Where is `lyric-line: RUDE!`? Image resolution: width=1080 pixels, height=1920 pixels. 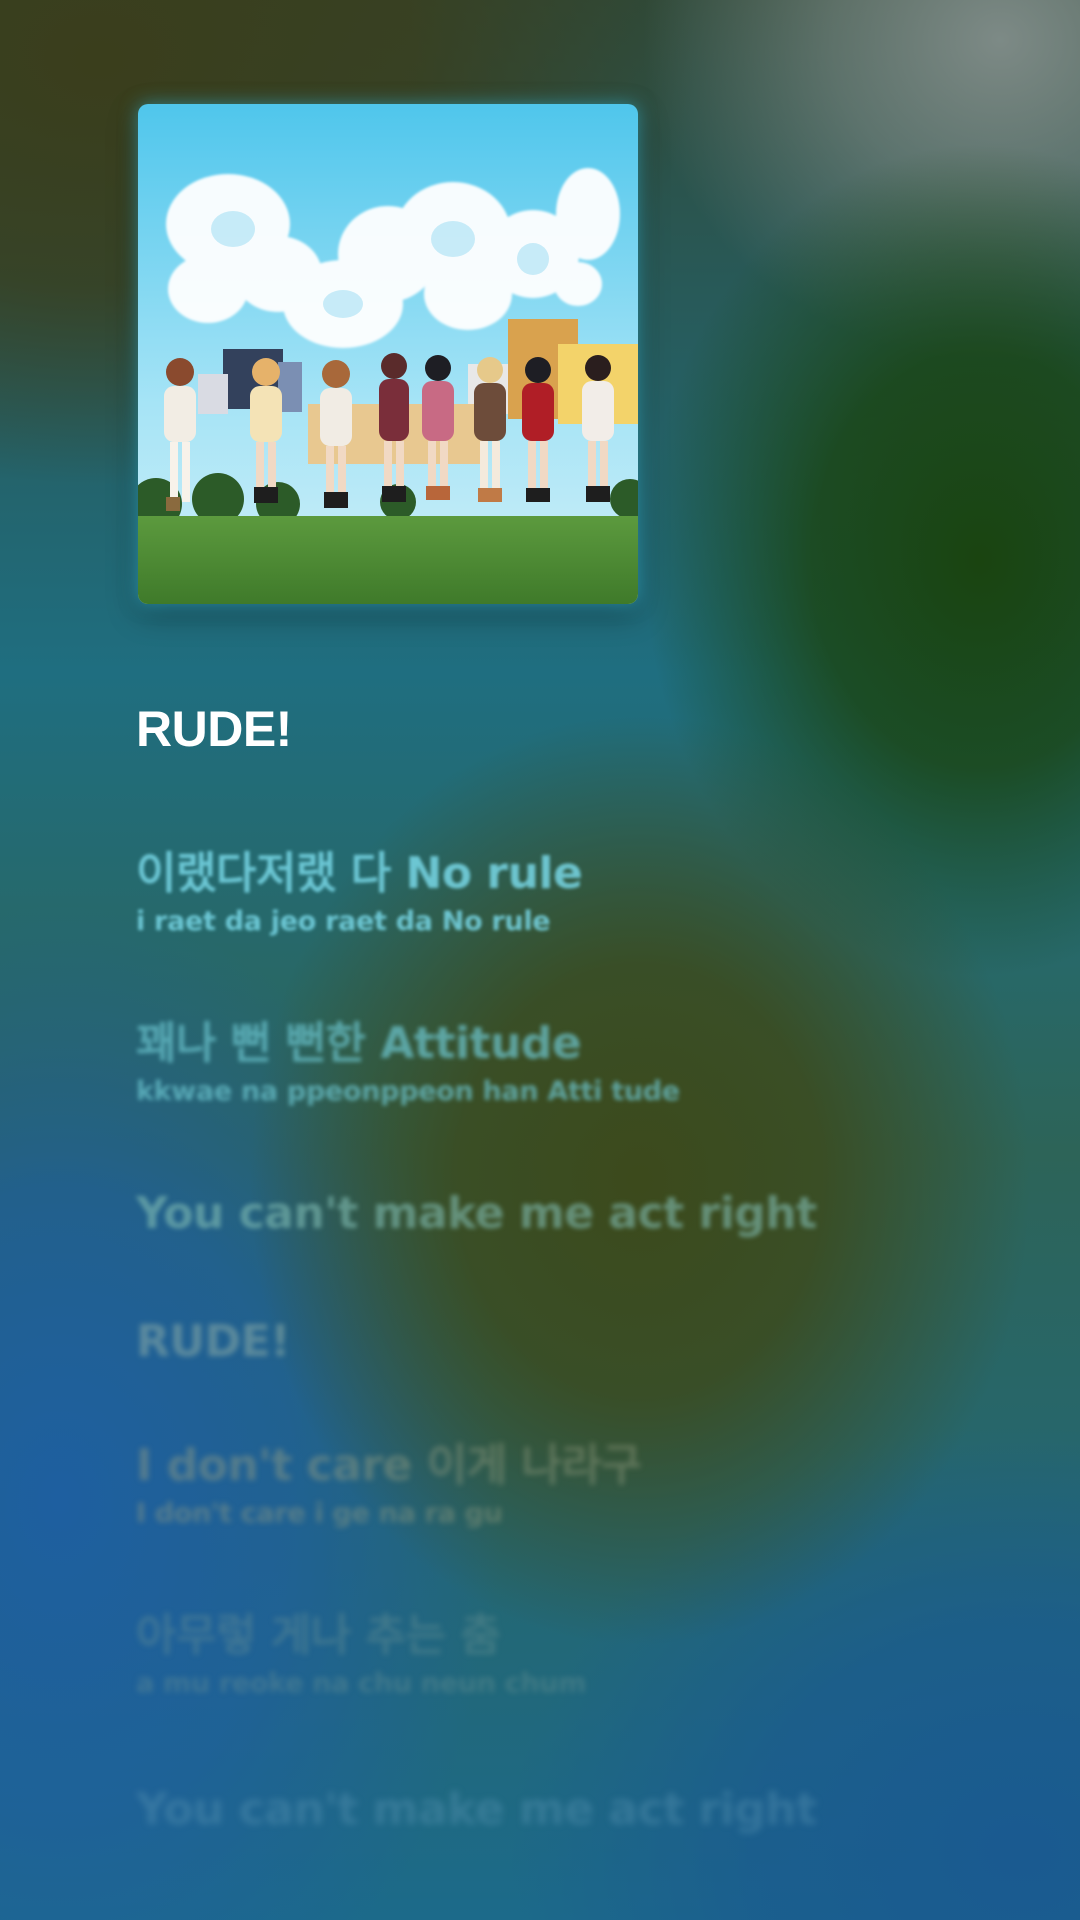
lyric-line: RUDE! is located at coordinates (213, 1341).